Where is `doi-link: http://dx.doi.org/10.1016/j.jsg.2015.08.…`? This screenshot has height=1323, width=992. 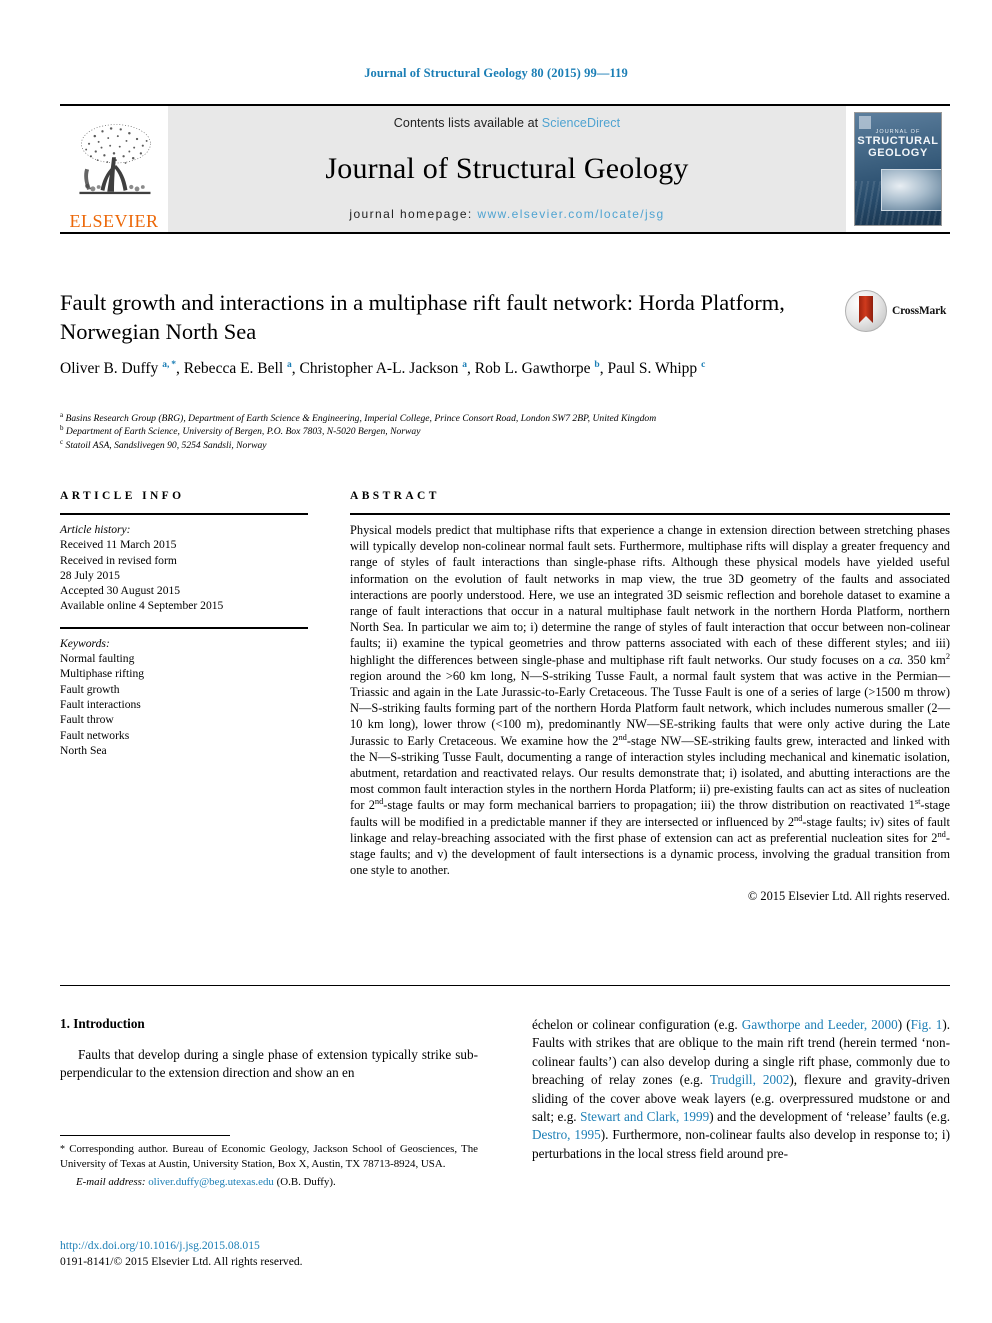
doi-link: http://dx.doi.org/10.1016/j.jsg.2015.08.… is located at coordinates (275, 1246).